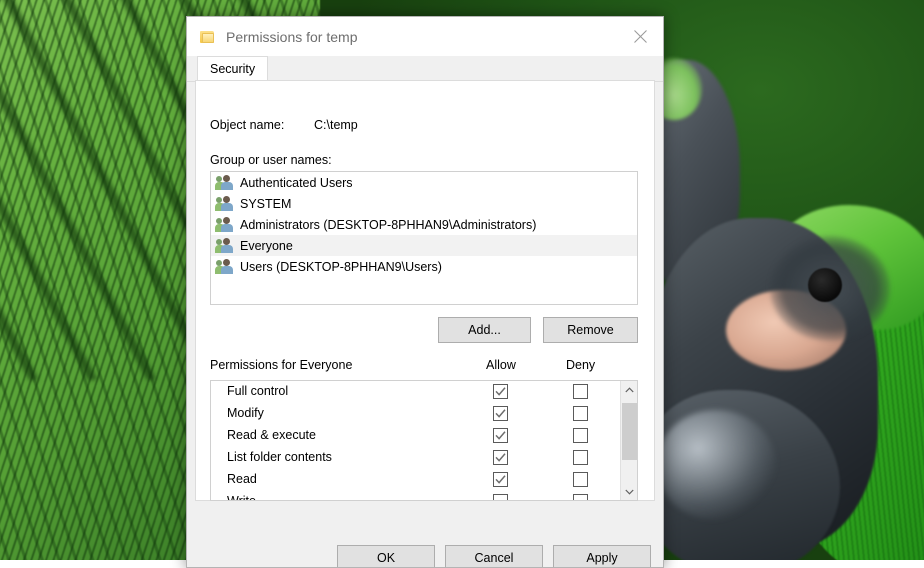 The image size is (924, 568). Describe the element at coordinates (341, 266) in the screenshot. I see `list-item-label: Users (DESKTOP-8PHHAN9\Users)` at that location.